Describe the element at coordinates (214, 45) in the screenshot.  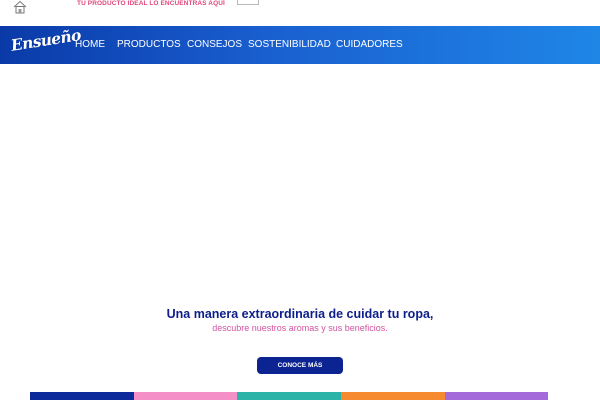
I see `nav-item-consejos: CONSEJOS` at that location.